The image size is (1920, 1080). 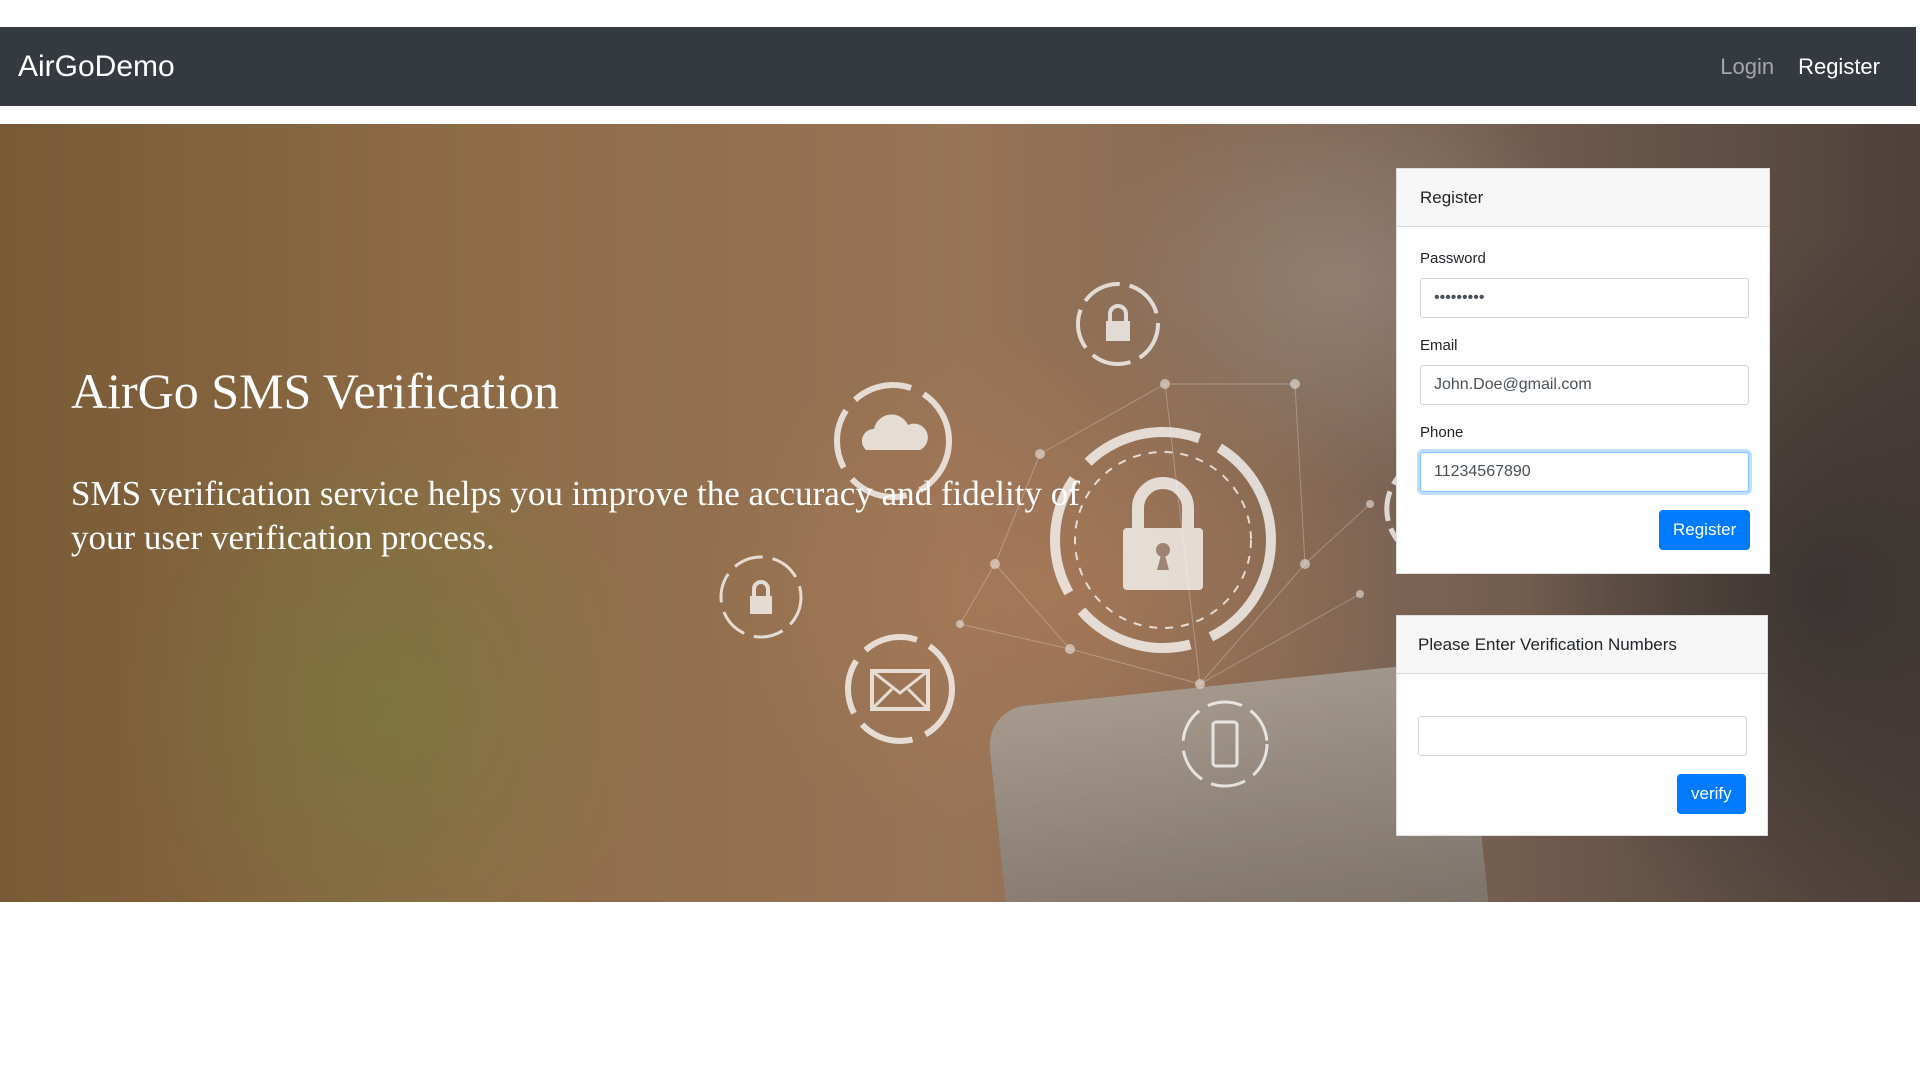 I want to click on smartphone-icon, so click(x=1225, y=744).